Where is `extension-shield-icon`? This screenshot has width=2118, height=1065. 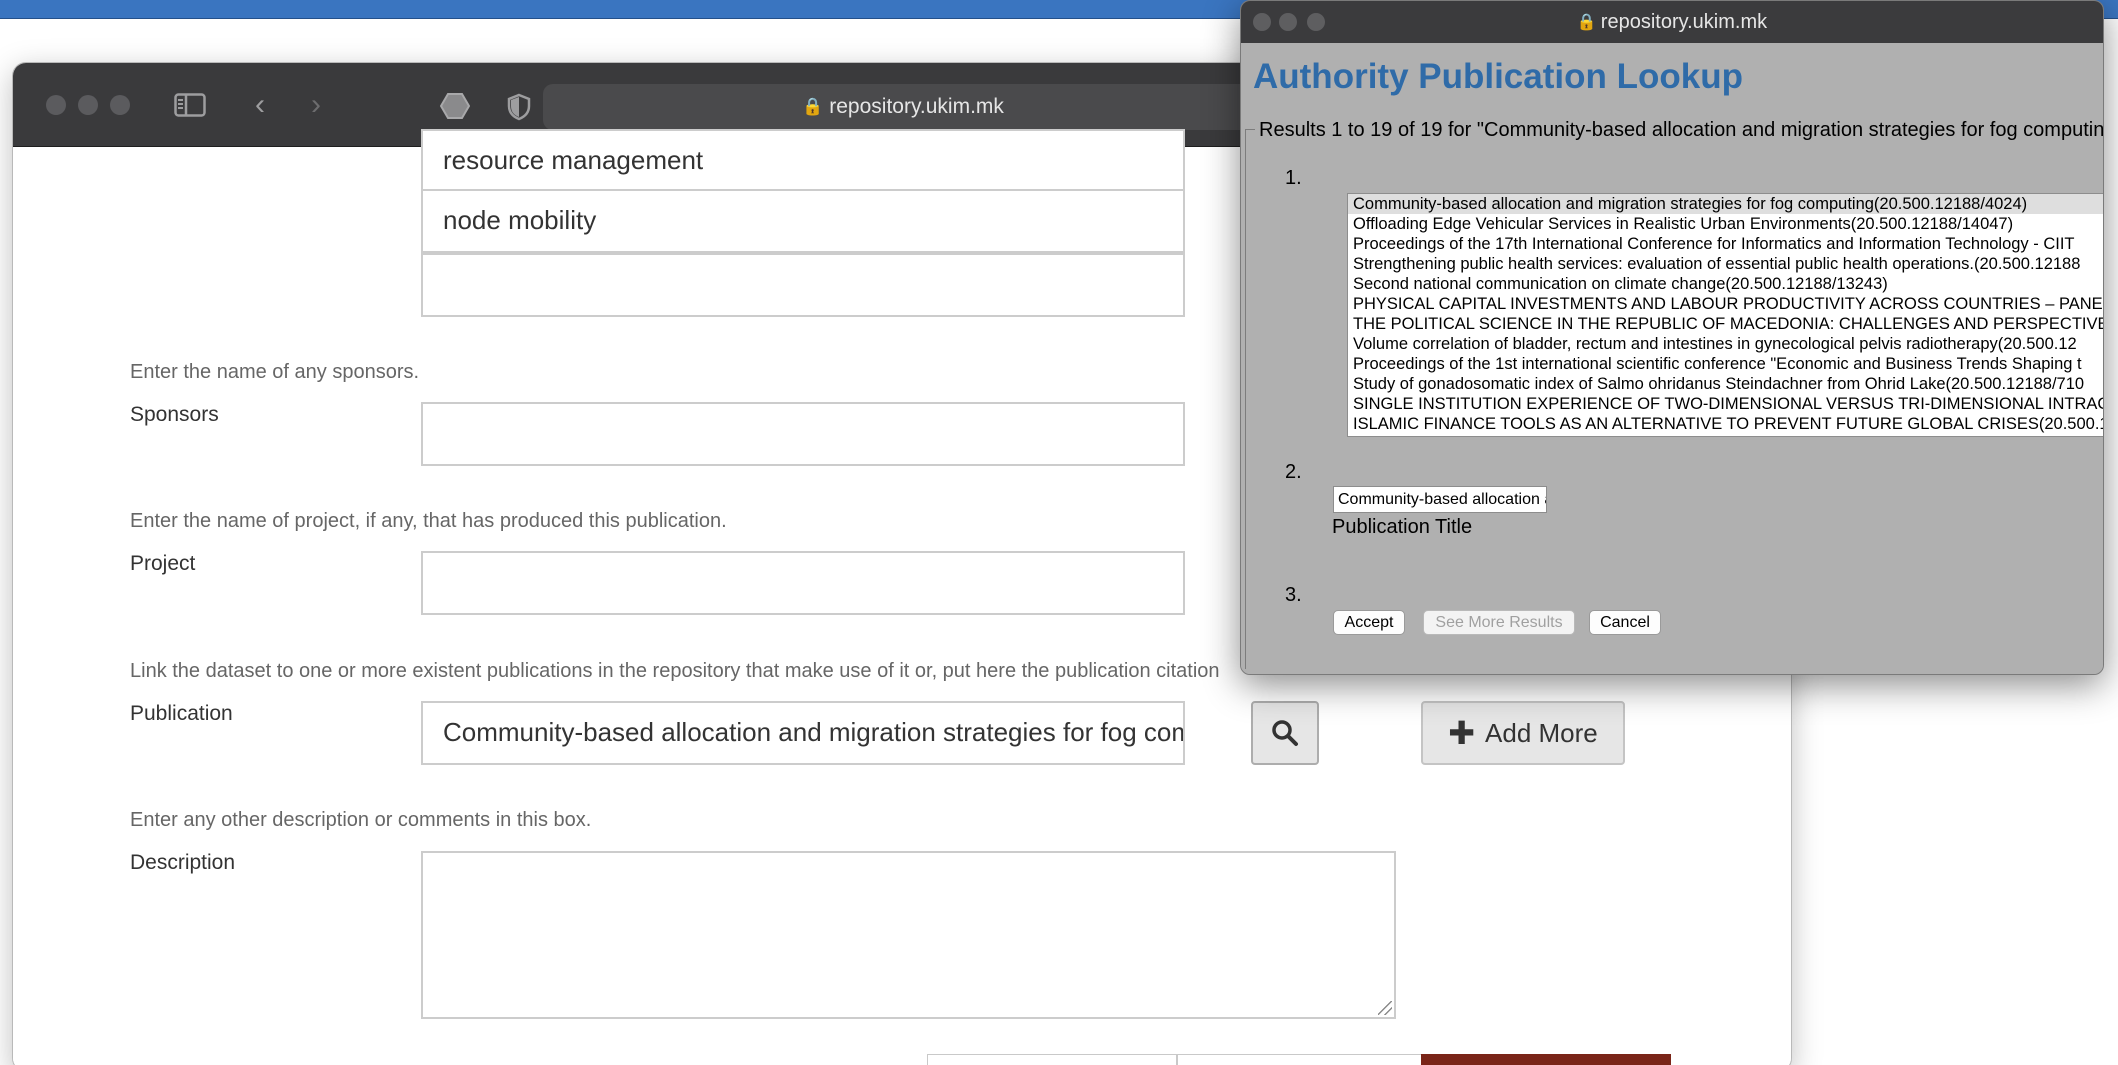
extension-shield-icon is located at coordinates (455, 105).